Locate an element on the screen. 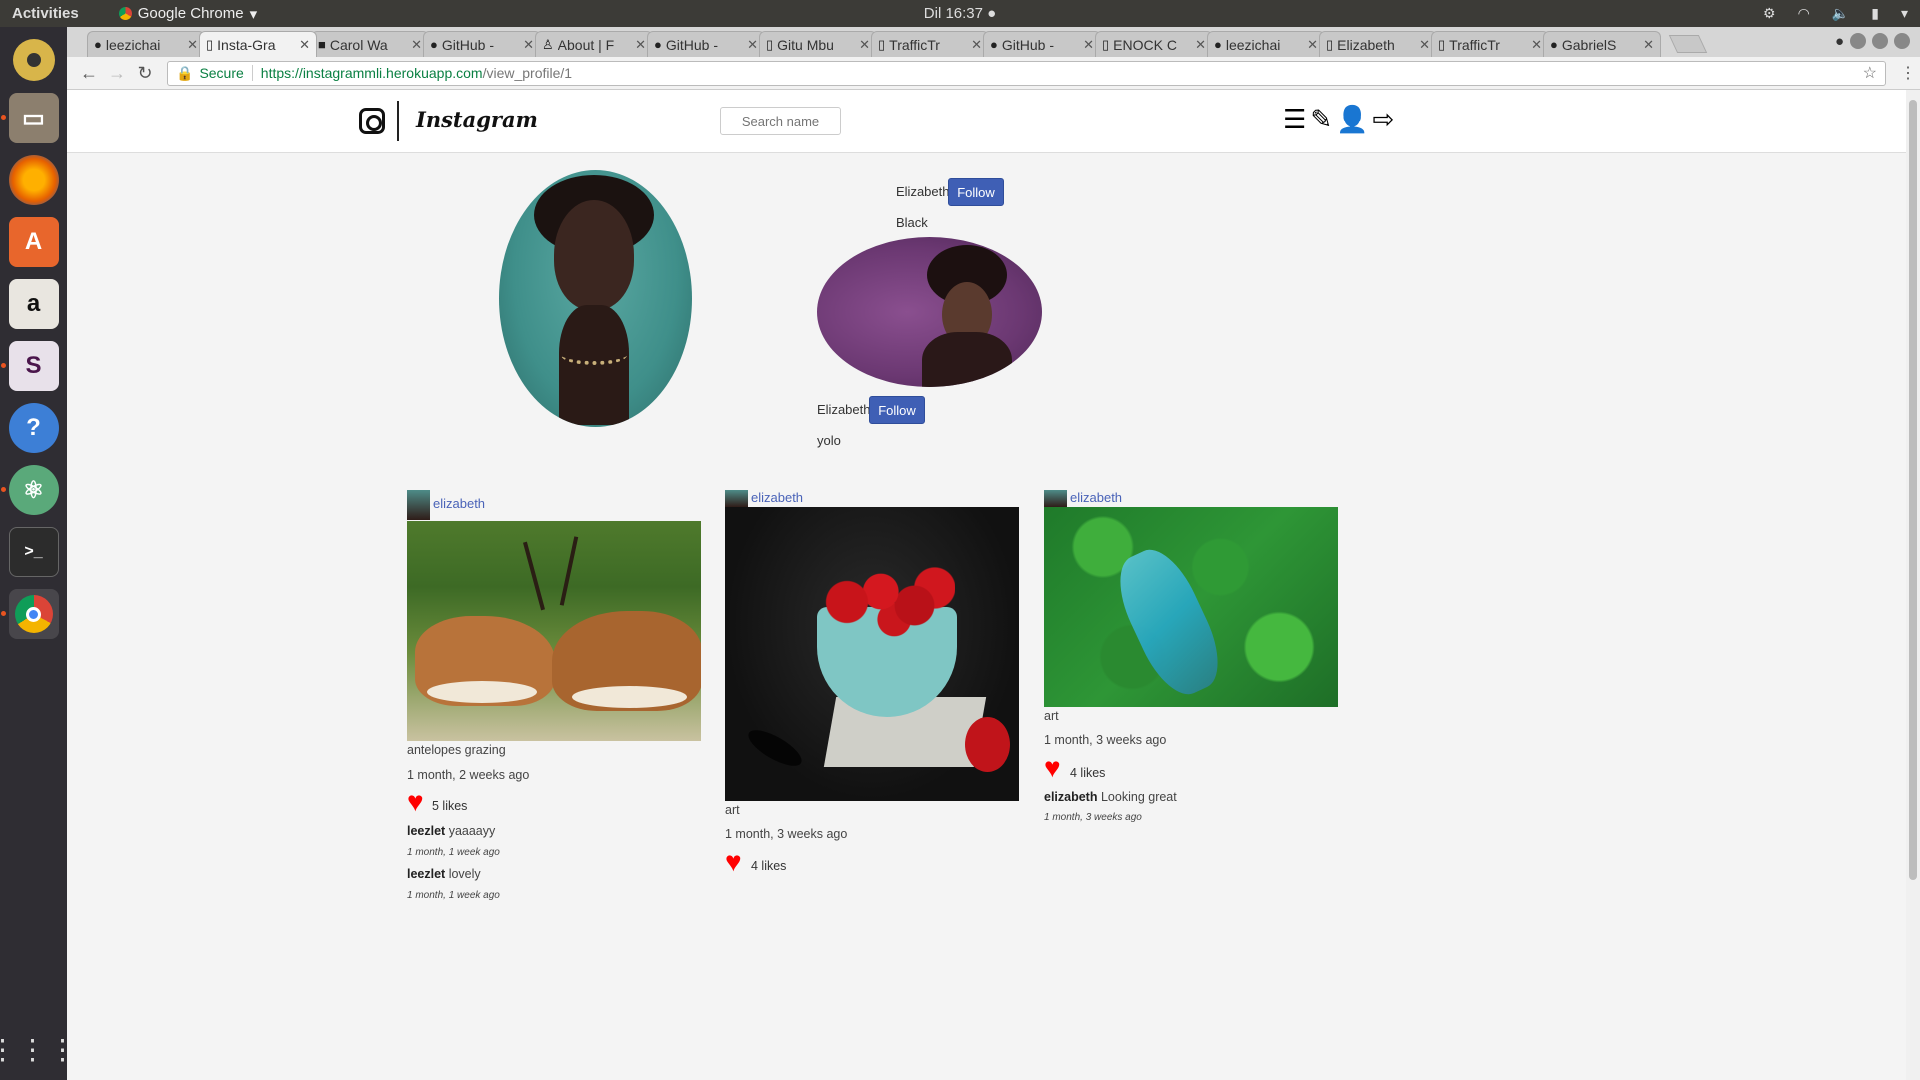 The height and width of the screenshot is (1080, 1920). post-caption: art is located at coordinates (732, 810).